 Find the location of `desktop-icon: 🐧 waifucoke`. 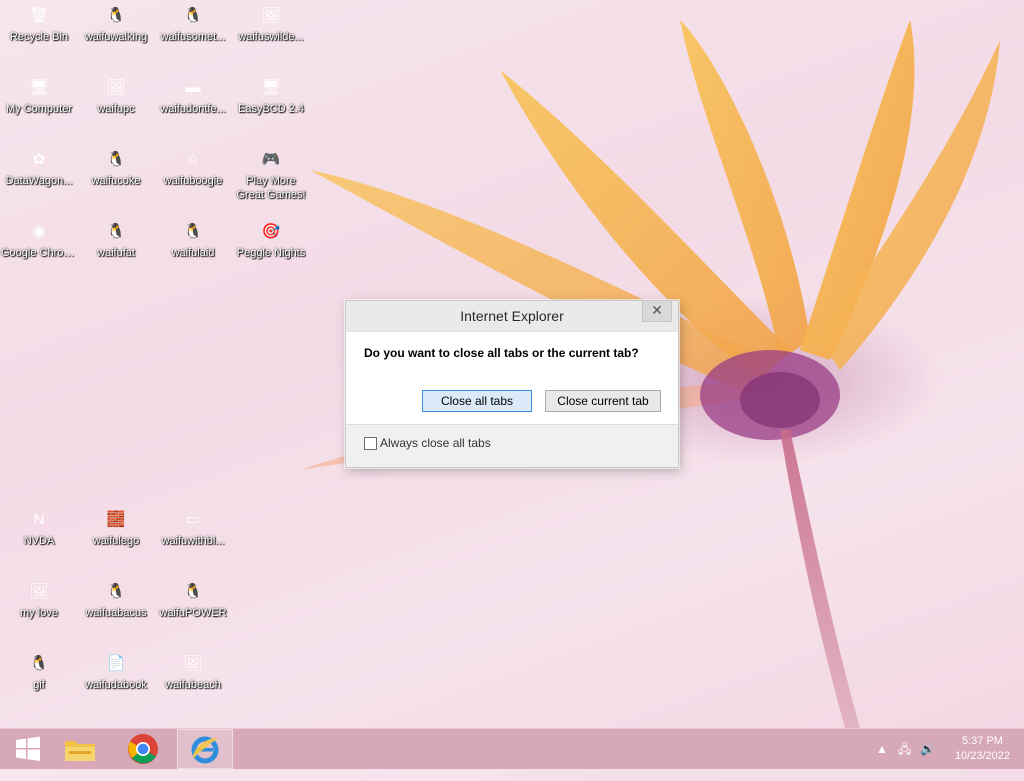

desktop-icon: 🐧 waifucoke is located at coordinates (116, 168).